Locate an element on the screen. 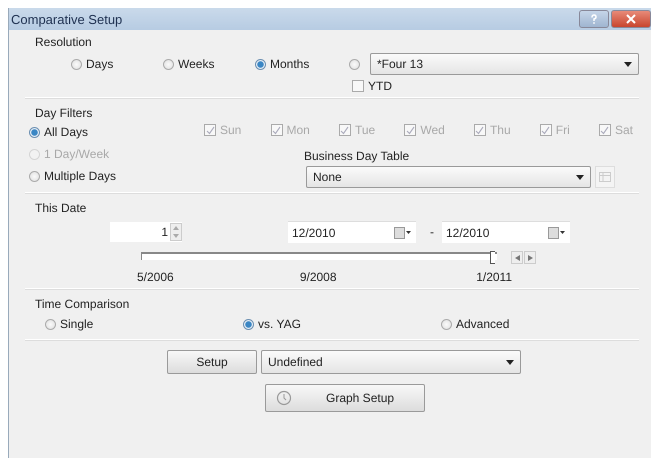 This screenshot has height=458, width=651. setup-button: Setup is located at coordinates (212, 362).